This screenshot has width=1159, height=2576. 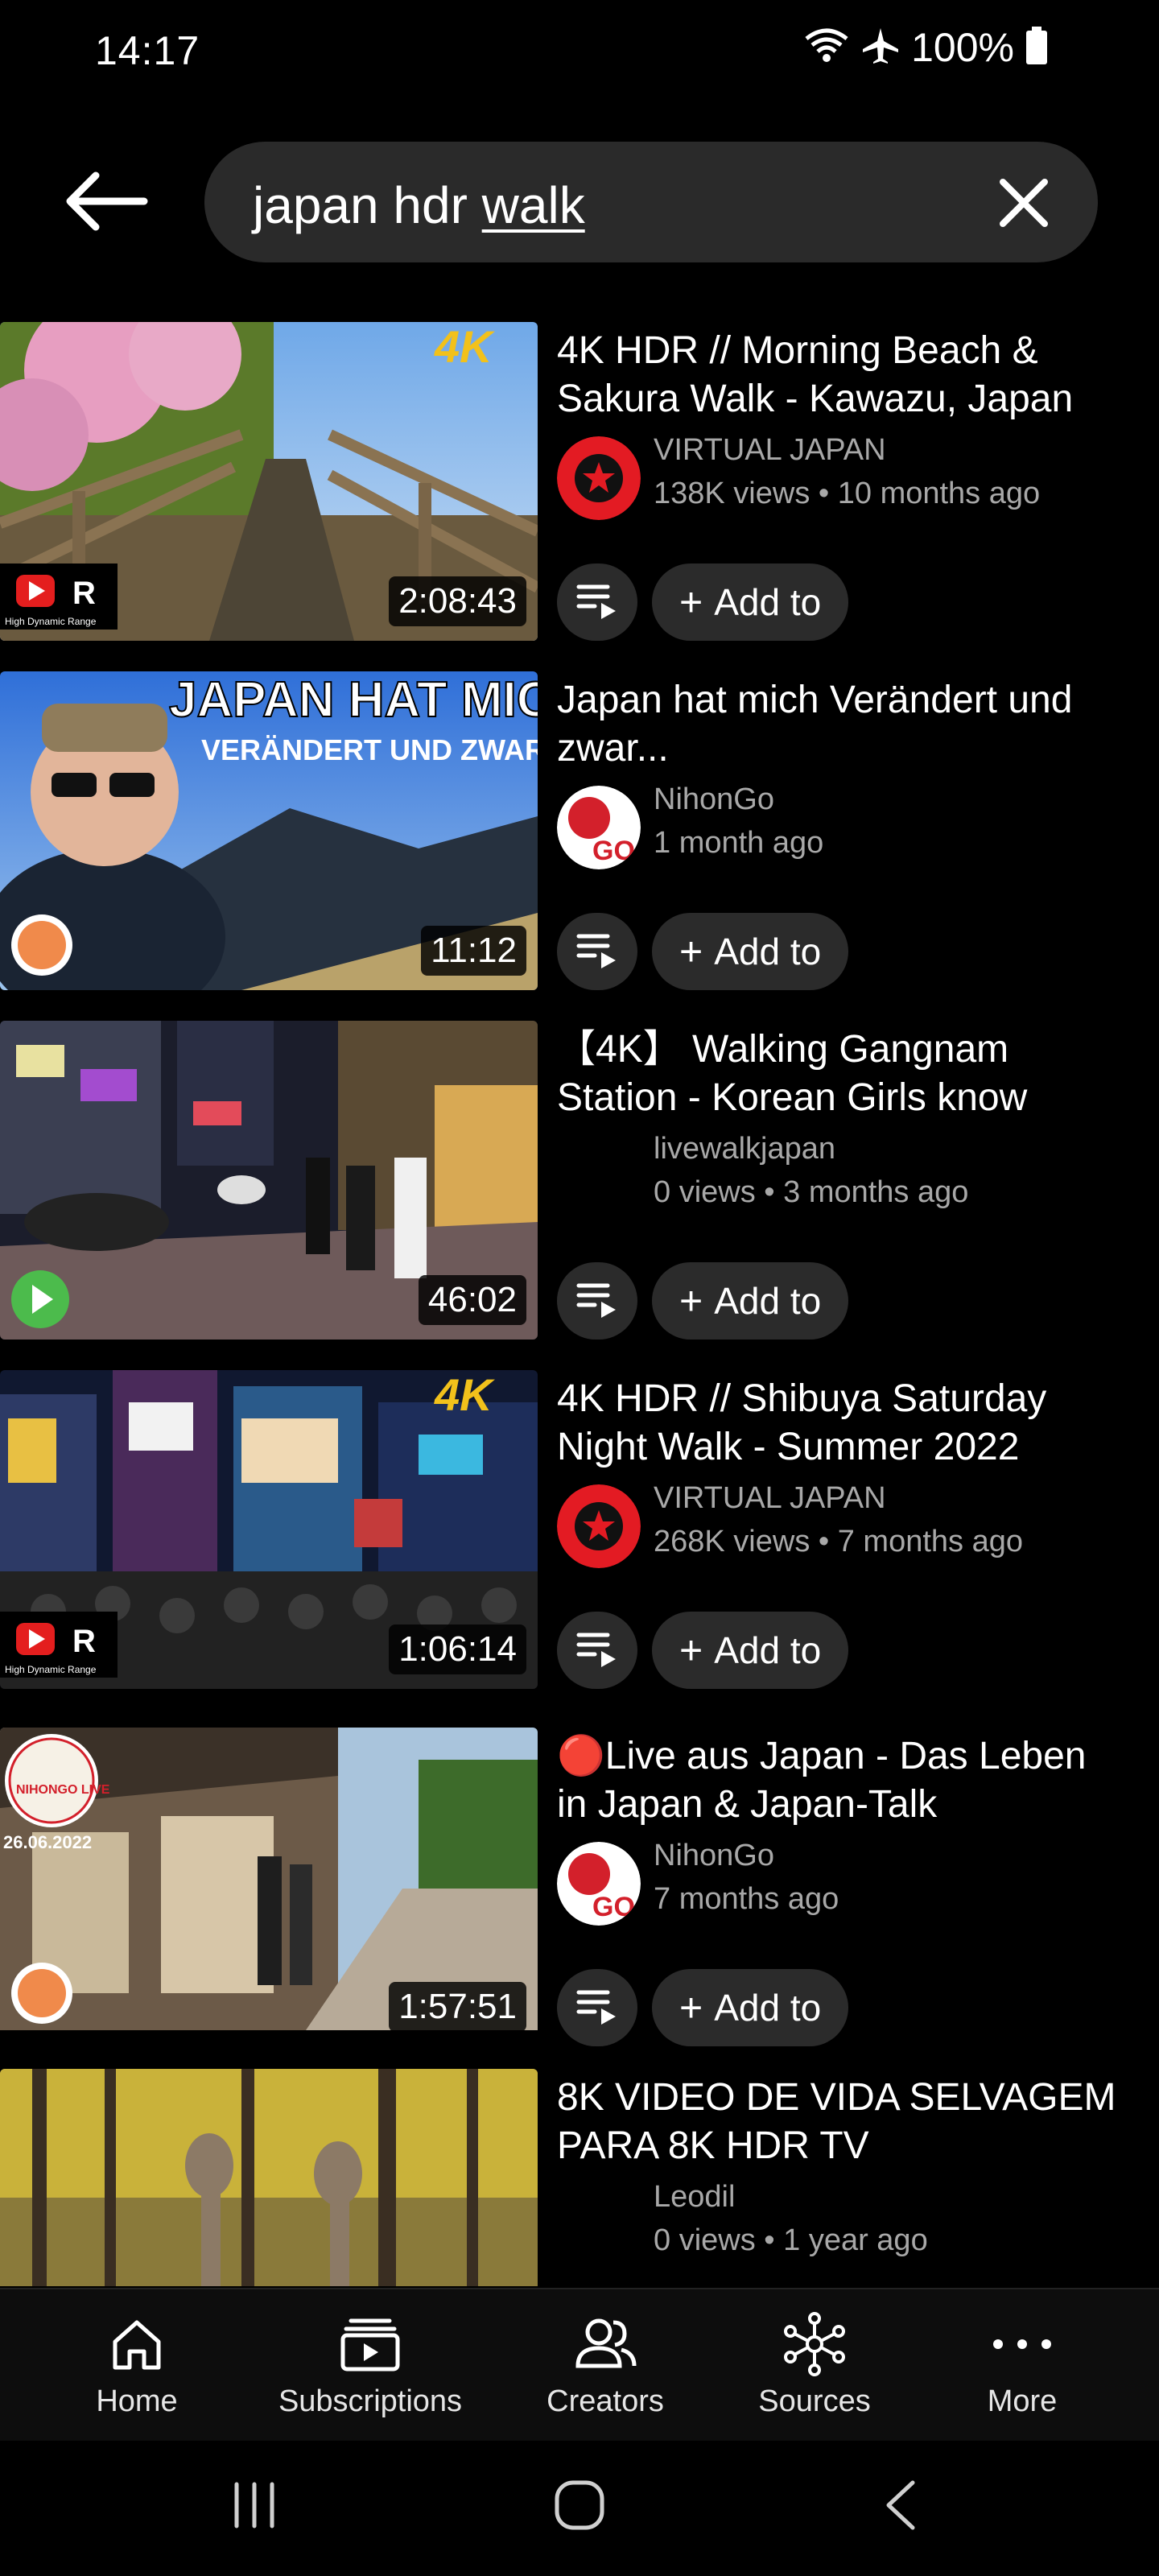 What do you see at coordinates (370, 2365) in the screenshot?
I see `nav-subscriptions: Subscriptions` at bounding box center [370, 2365].